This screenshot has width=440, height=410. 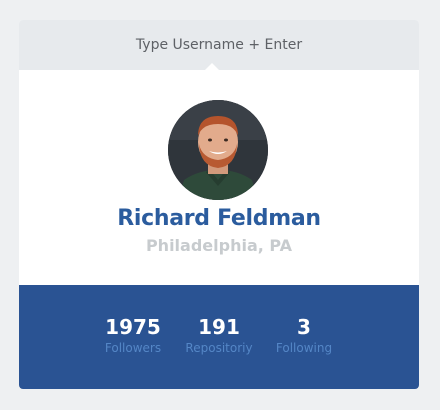 I want to click on username-search-input, so click(x=219, y=45).